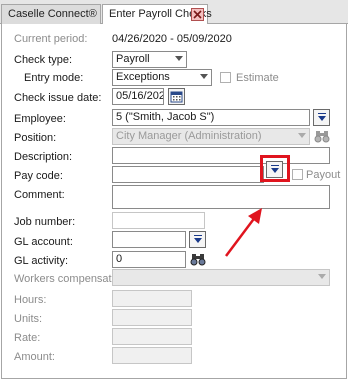  I want to click on gl-account-field, so click(149, 239).